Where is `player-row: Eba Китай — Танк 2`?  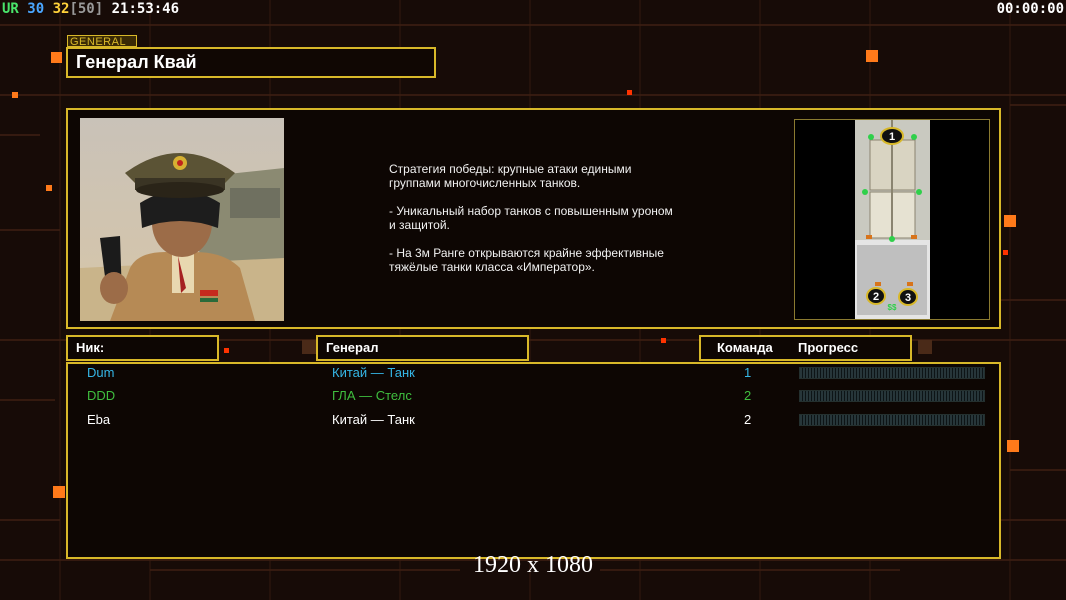 player-row: Eba Китай — Танк 2 is located at coordinates (533, 420).